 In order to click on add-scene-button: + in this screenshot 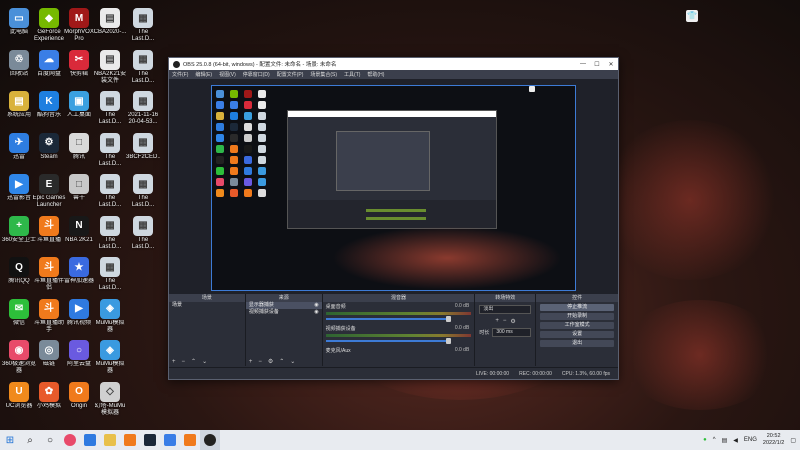, I will do `click(174, 362)`.